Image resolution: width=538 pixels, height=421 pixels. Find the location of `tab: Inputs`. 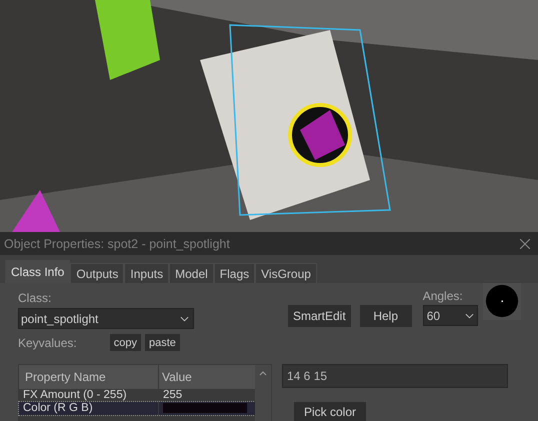

tab: Inputs is located at coordinates (147, 273).